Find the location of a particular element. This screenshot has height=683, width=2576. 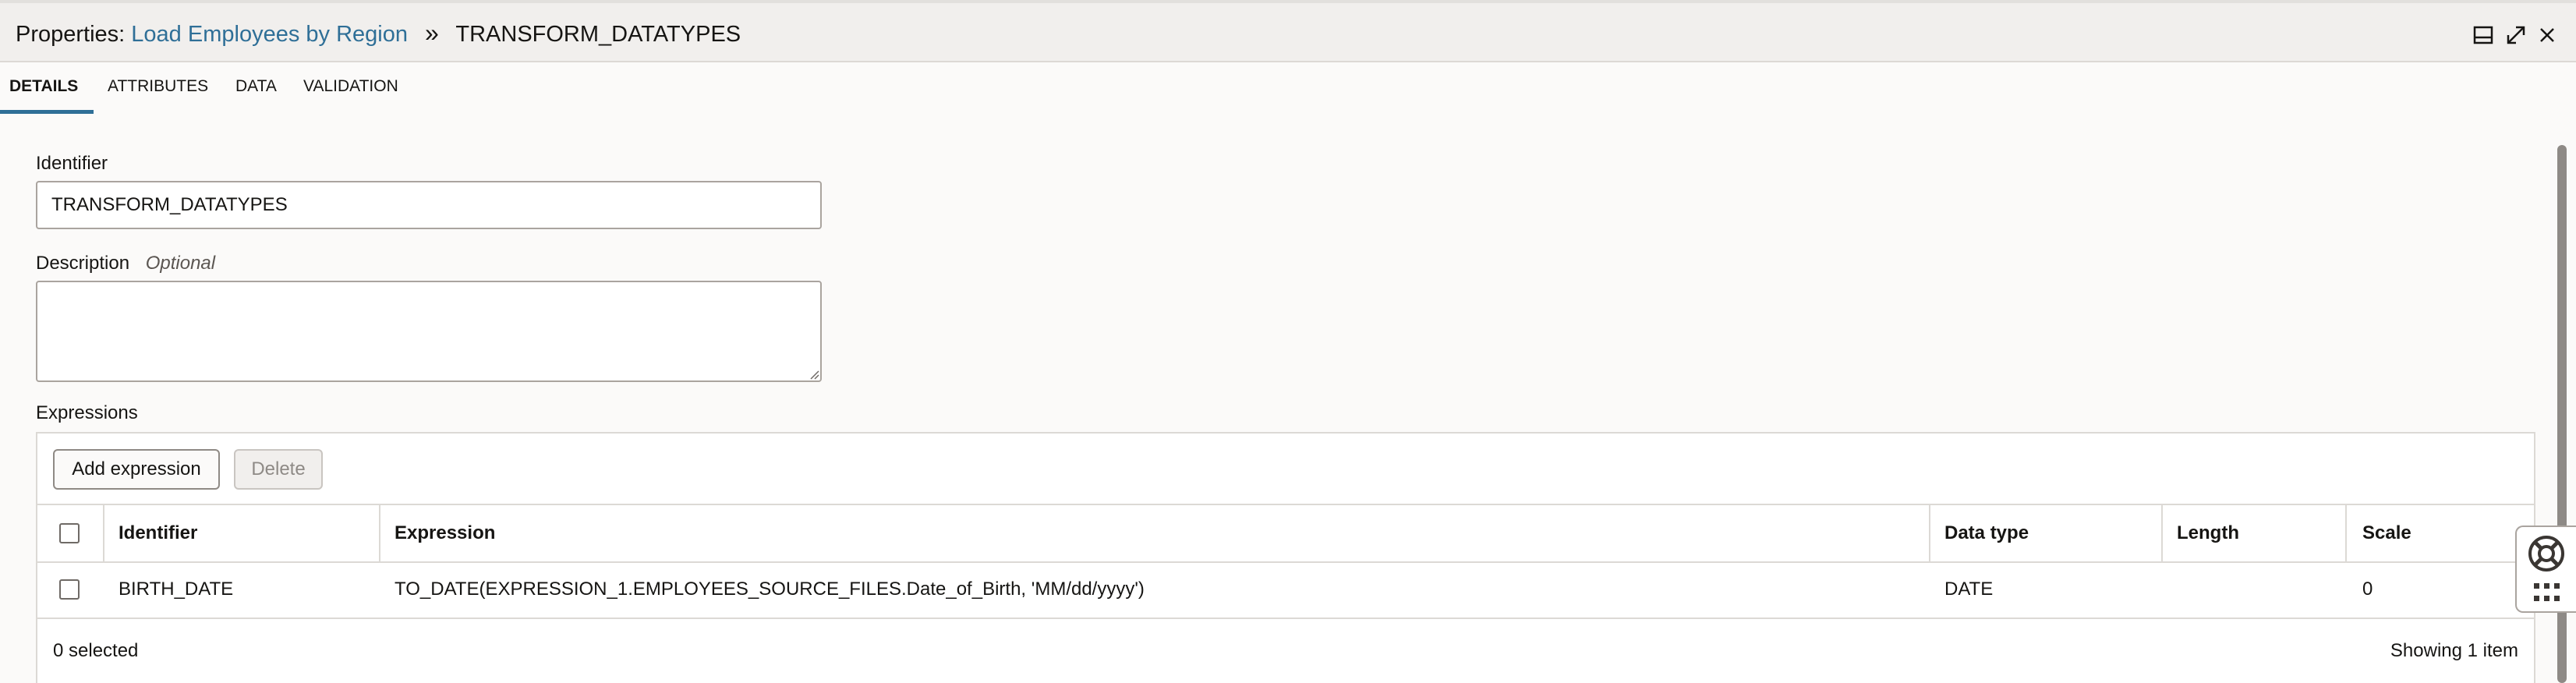

pipeline-link: Load Employees by Region is located at coordinates (269, 34).